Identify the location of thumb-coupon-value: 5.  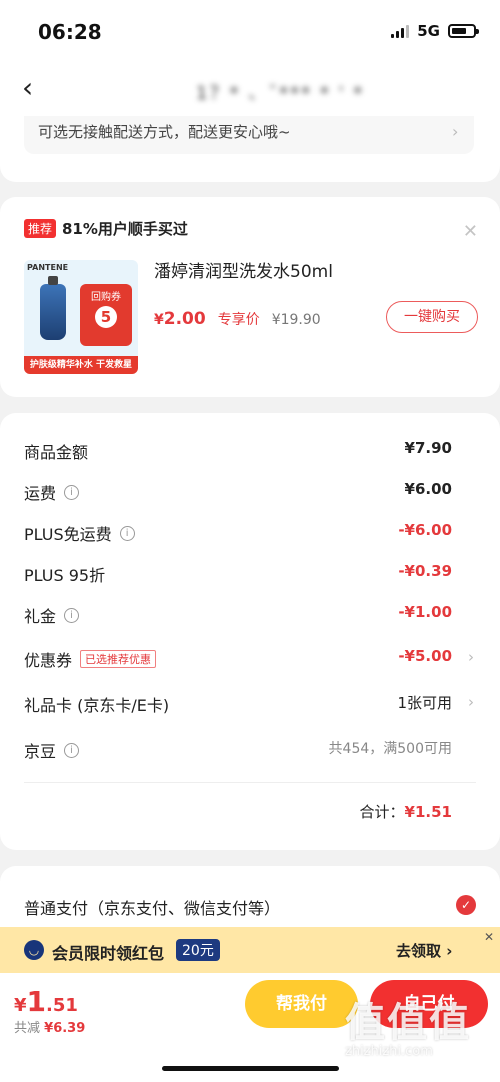
(106, 317).